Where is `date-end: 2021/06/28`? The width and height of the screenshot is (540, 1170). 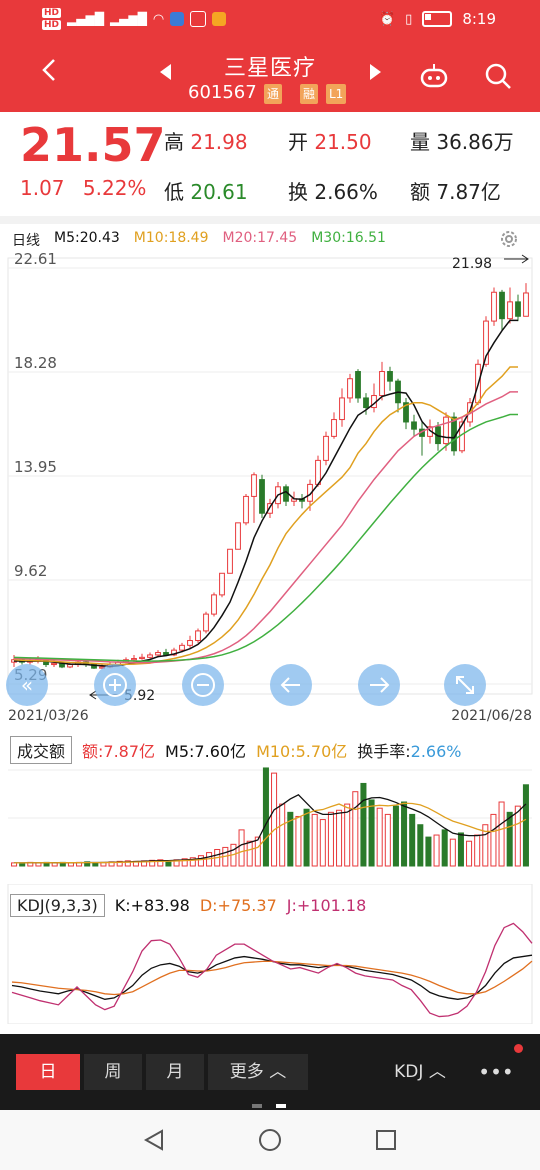
date-end: 2021/06/28 is located at coordinates (491, 716).